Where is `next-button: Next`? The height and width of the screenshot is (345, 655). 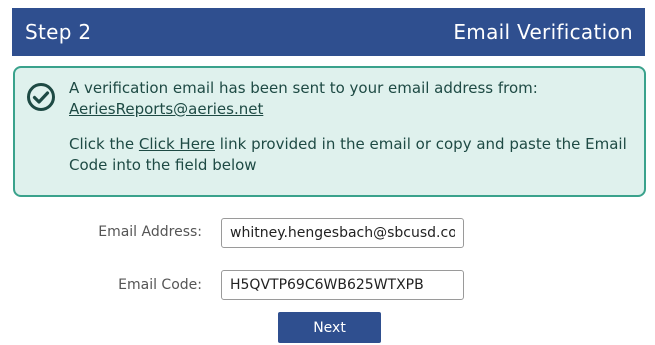
next-button: Next is located at coordinates (329, 327).